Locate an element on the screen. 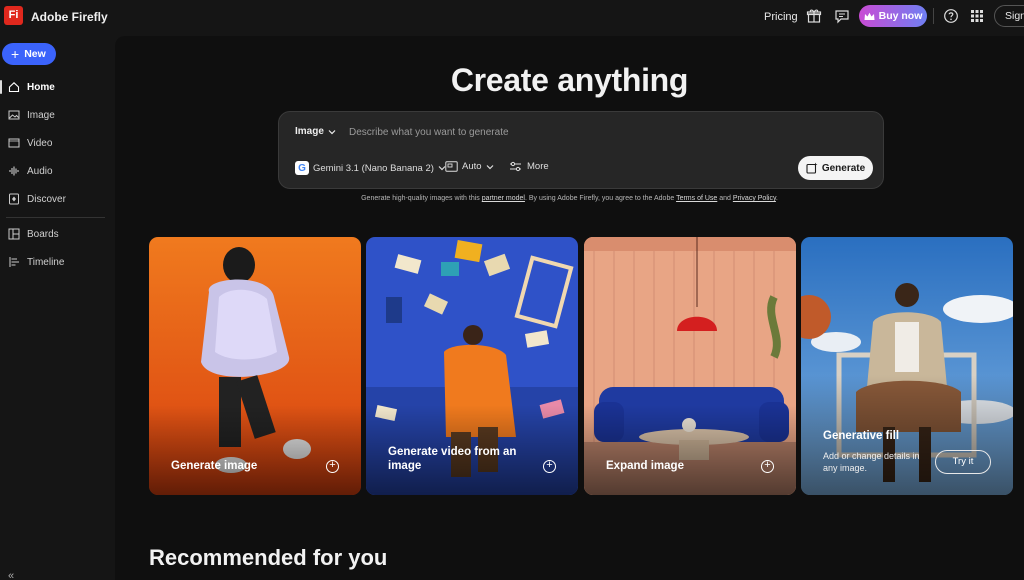 The height and width of the screenshot is (580, 1024). apps-grid-icon is located at coordinates (977, 16).